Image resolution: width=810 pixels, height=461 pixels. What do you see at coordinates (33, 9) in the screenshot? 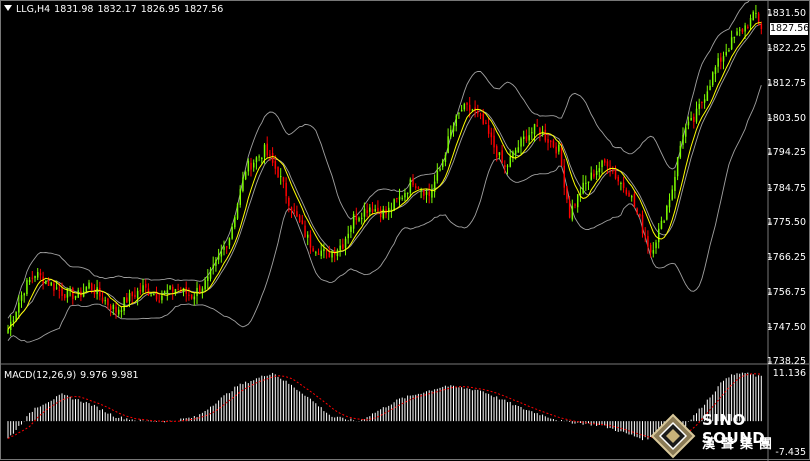
I see `symbol-label: LLG,H4` at bounding box center [33, 9].